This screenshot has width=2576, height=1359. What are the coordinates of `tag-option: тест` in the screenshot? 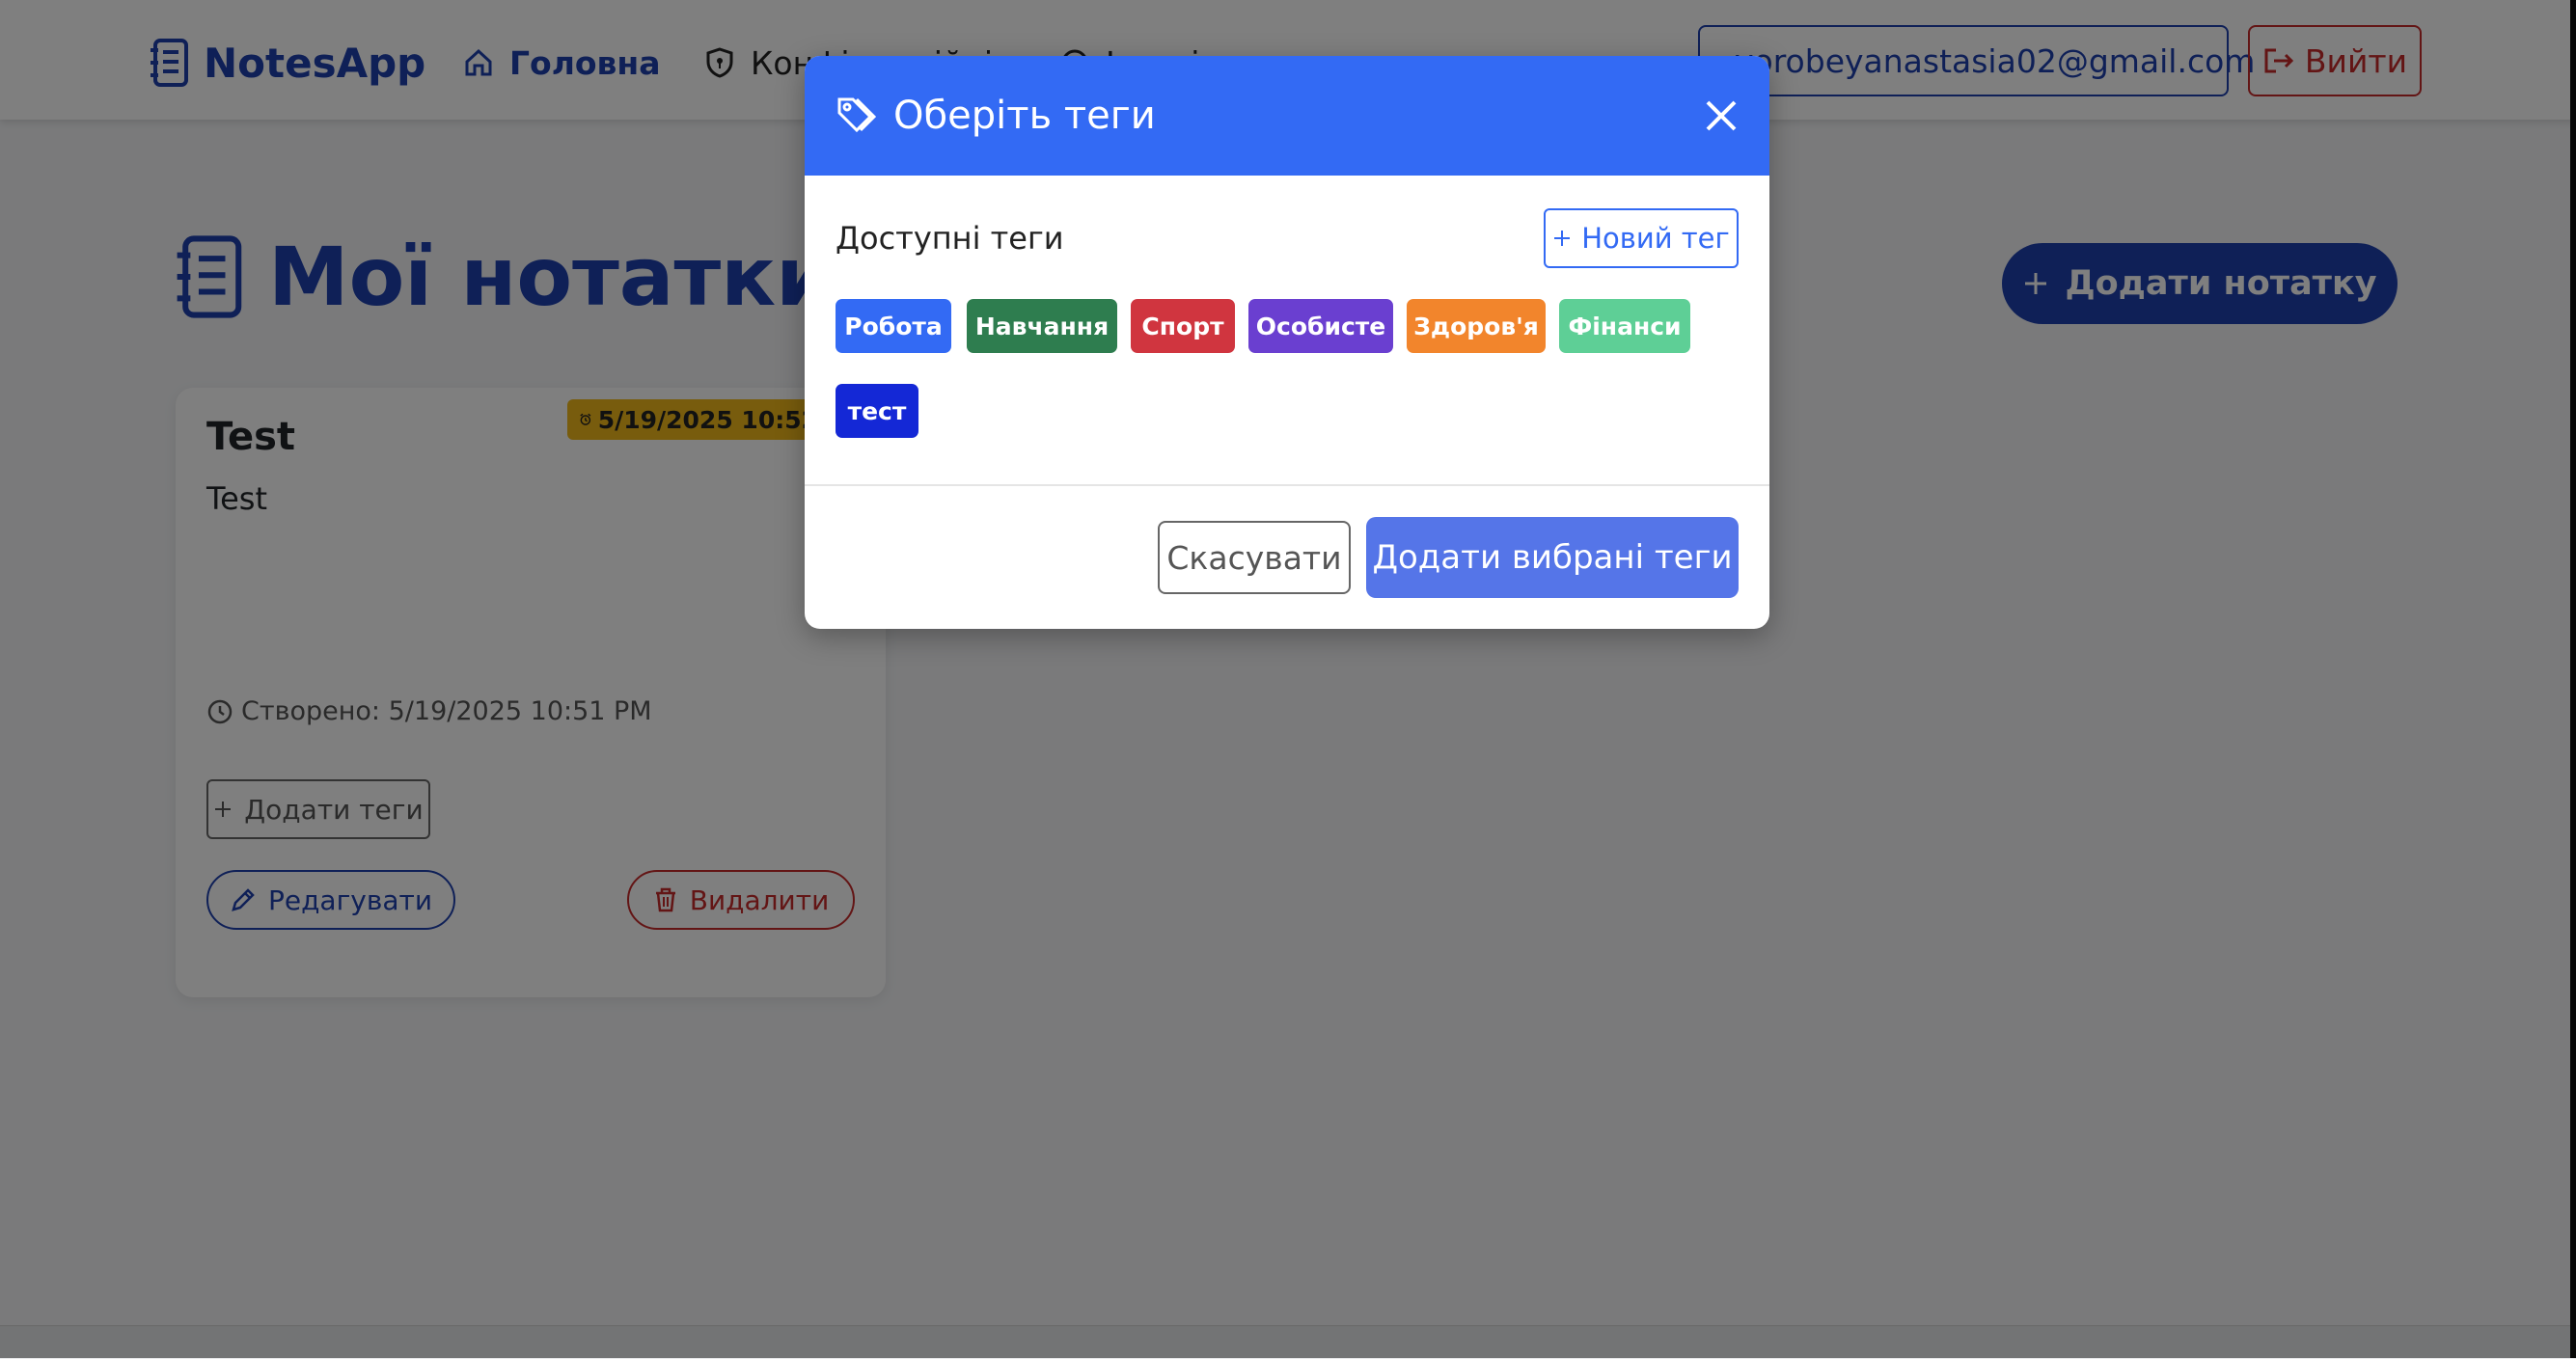 It's located at (877, 411).